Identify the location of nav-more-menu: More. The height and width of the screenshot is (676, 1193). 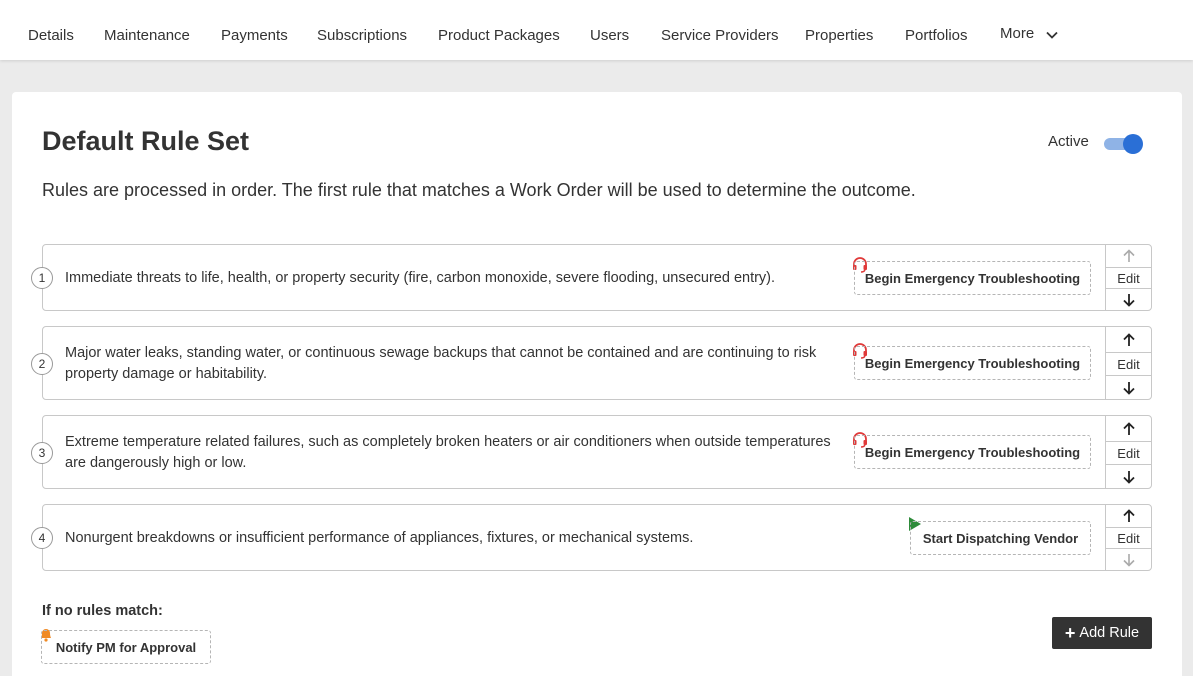
(1029, 34).